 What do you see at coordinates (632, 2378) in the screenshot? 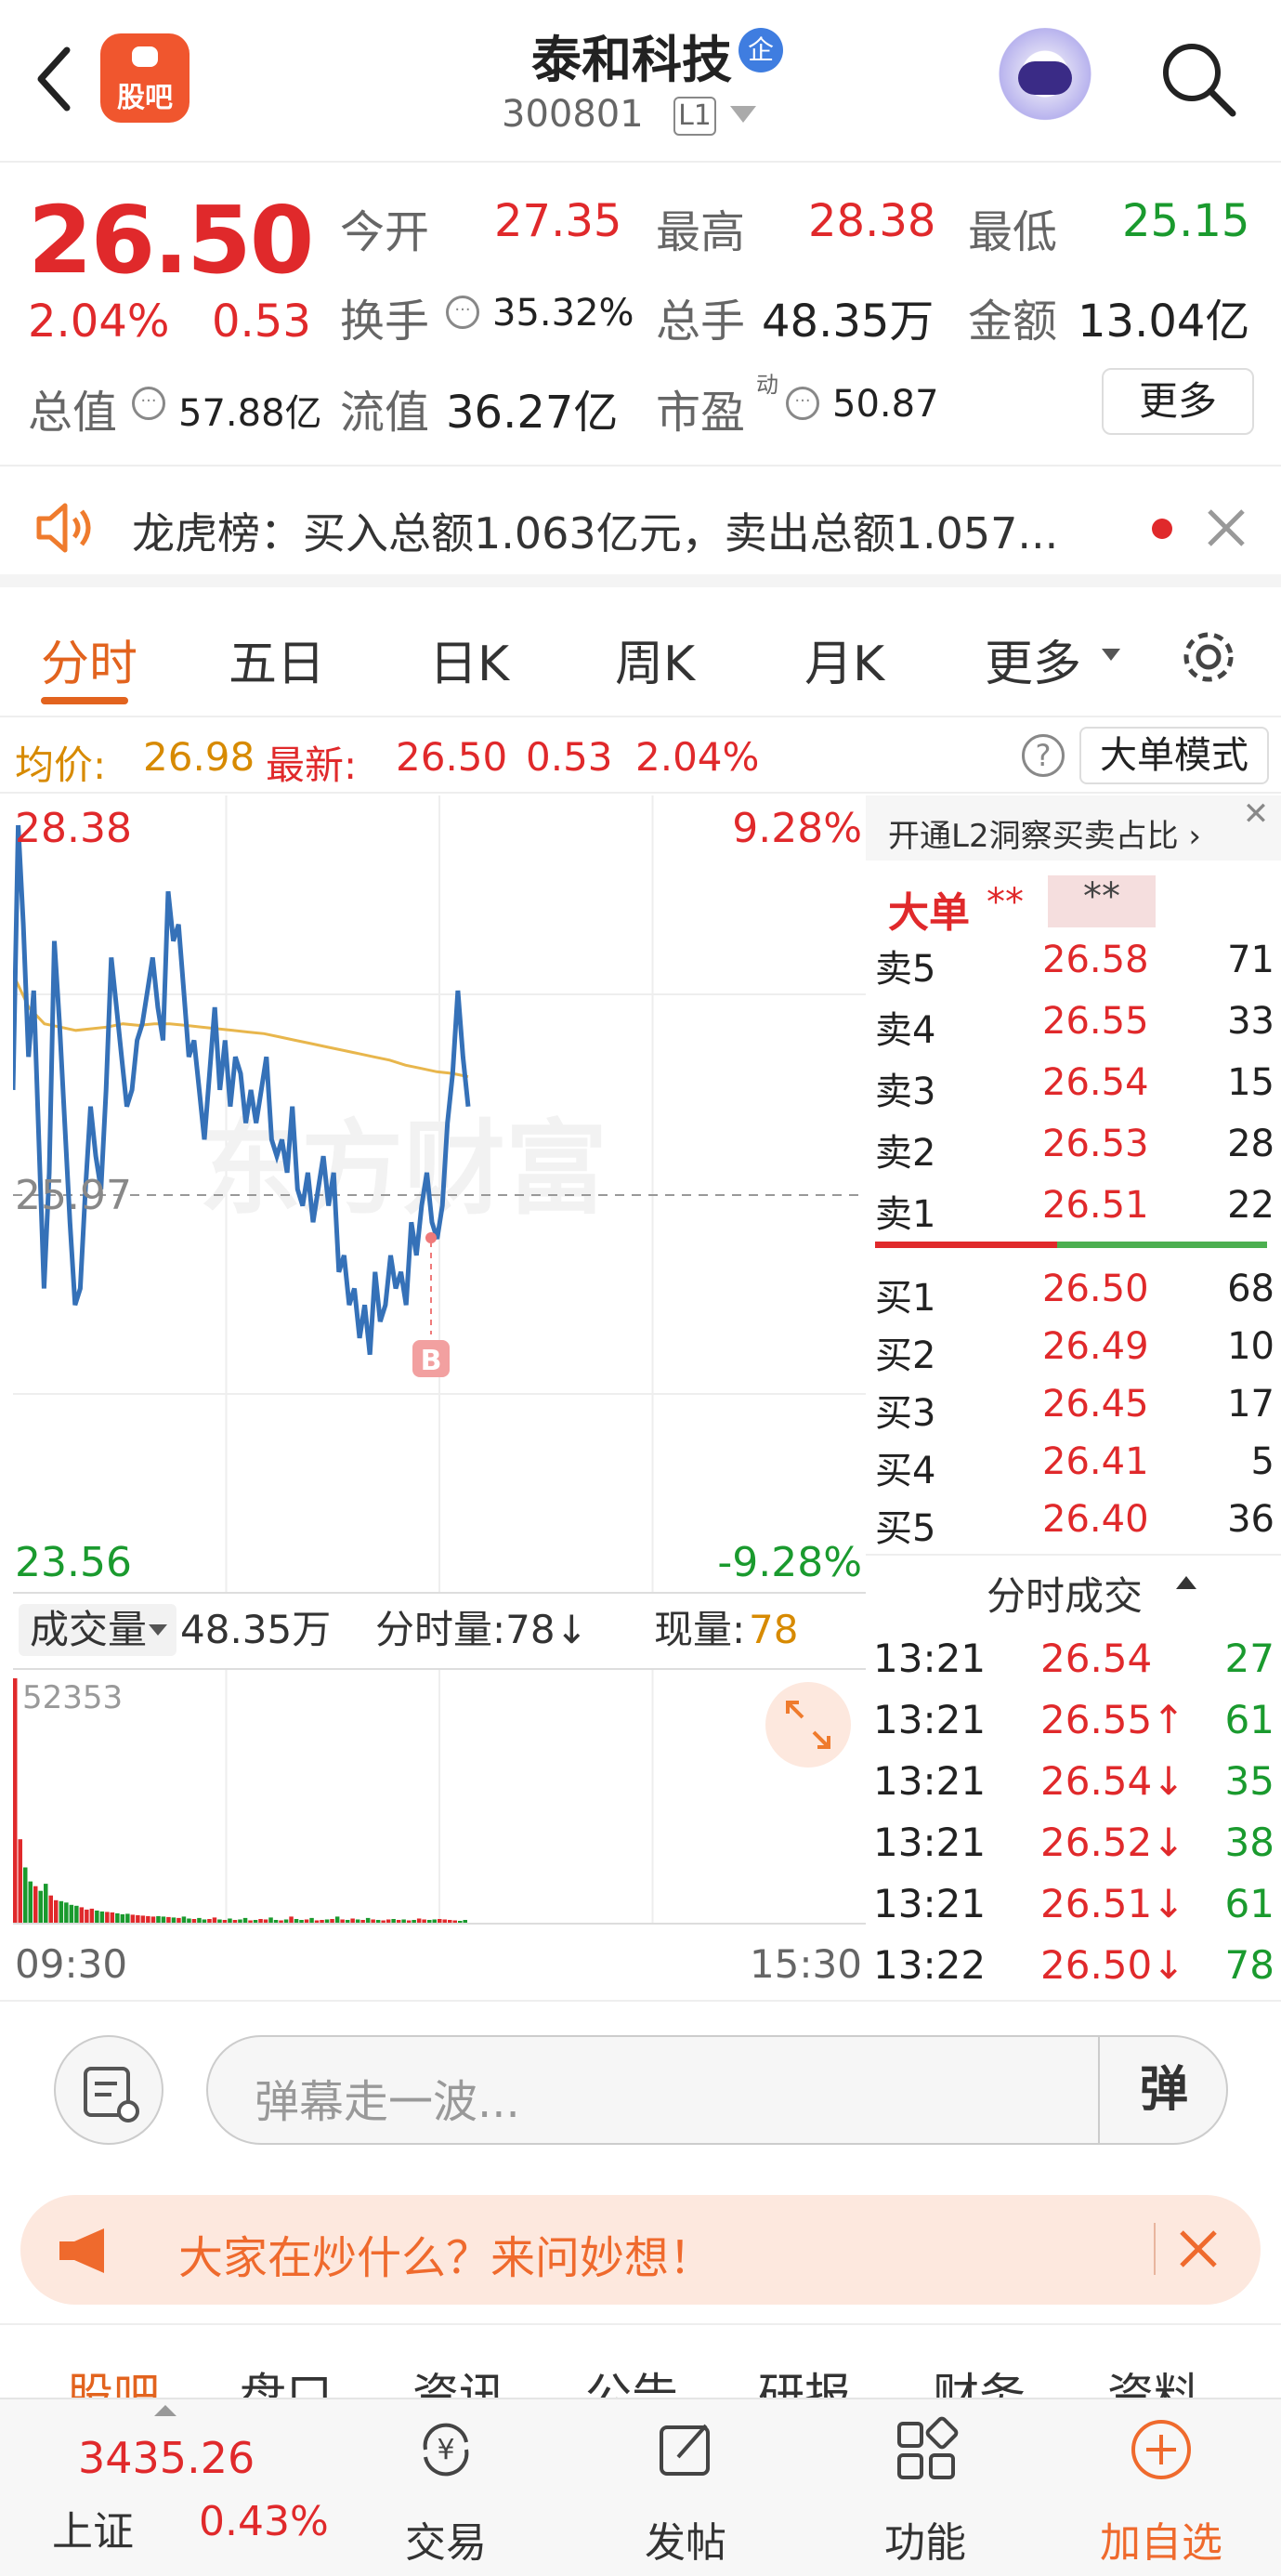
I see `tab-announcements: 公告` at bounding box center [632, 2378].